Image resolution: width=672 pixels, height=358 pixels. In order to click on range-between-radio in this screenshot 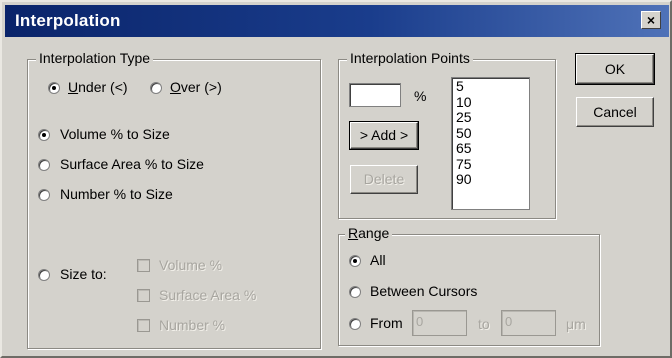, I will do `click(355, 292)`.